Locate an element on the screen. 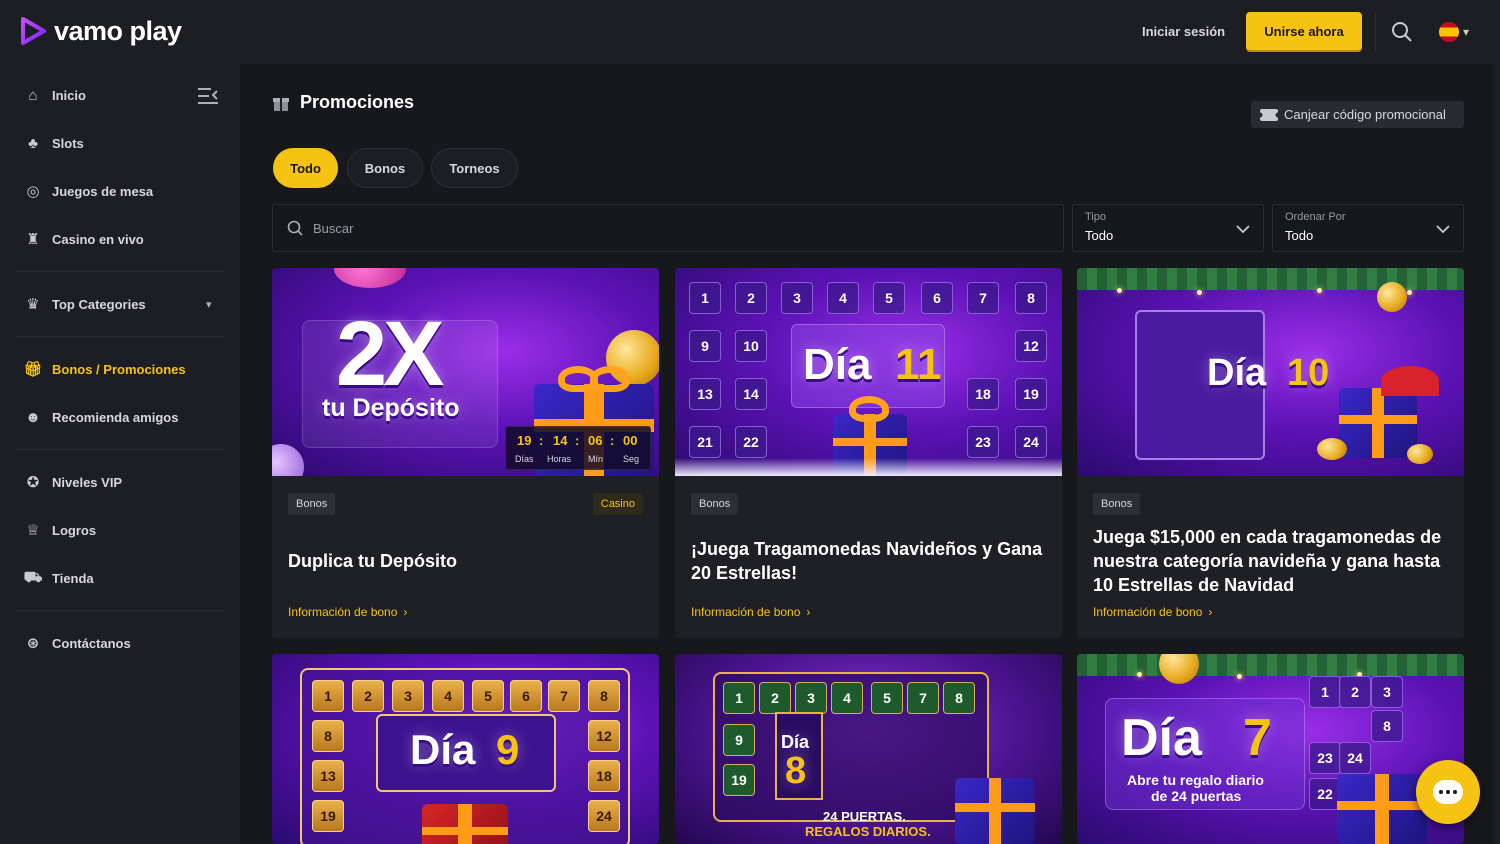 The image size is (1500, 844). cart-icon: ⛟ is located at coordinates (33, 577).